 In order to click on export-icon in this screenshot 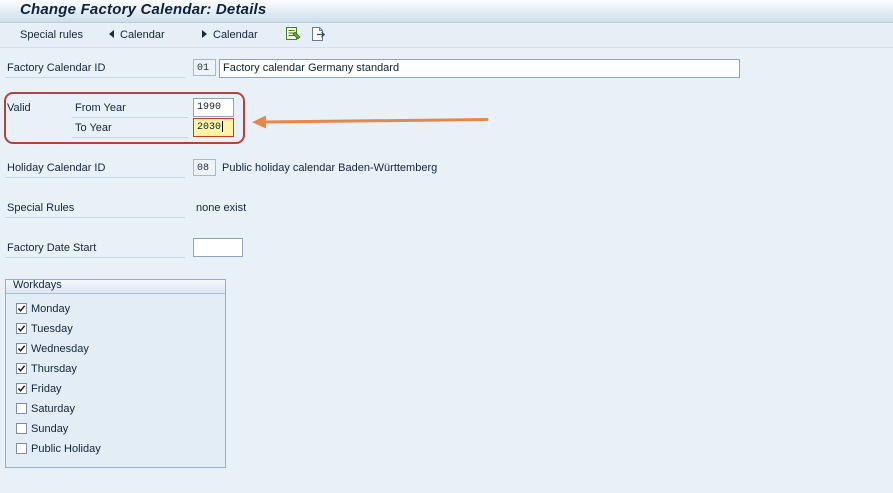, I will do `click(318, 34)`.